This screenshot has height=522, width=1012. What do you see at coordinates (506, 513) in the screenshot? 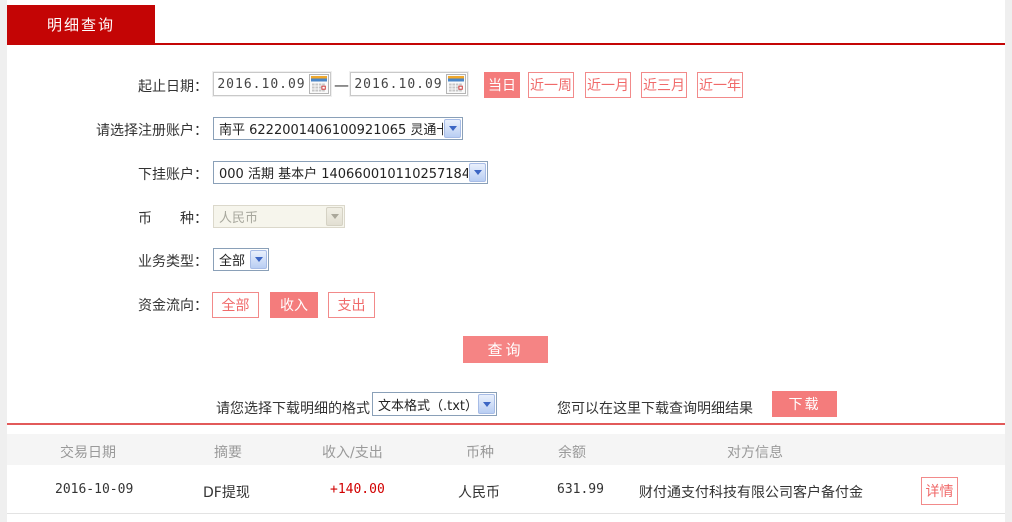
I see `row-bottom-border` at bounding box center [506, 513].